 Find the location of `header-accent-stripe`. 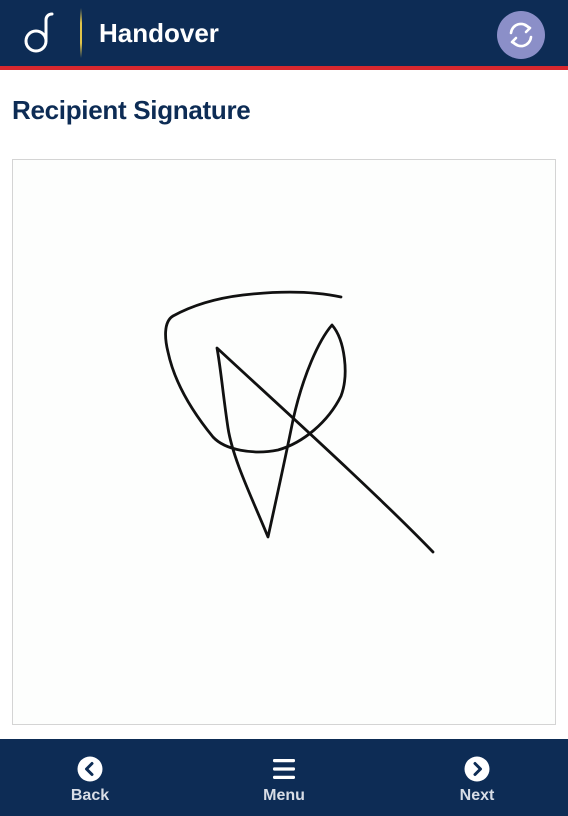

header-accent-stripe is located at coordinates (284, 68).